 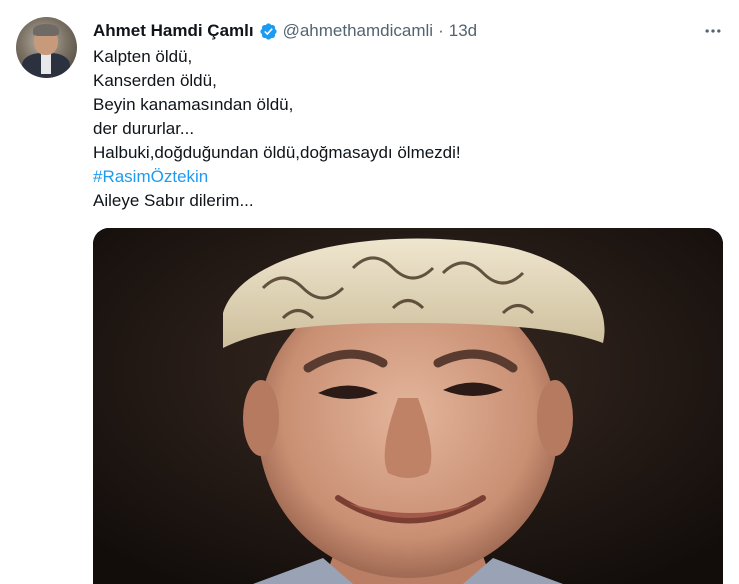 What do you see at coordinates (358, 31) in the screenshot?
I see `author-handle: @ahmethamdicamli` at bounding box center [358, 31].